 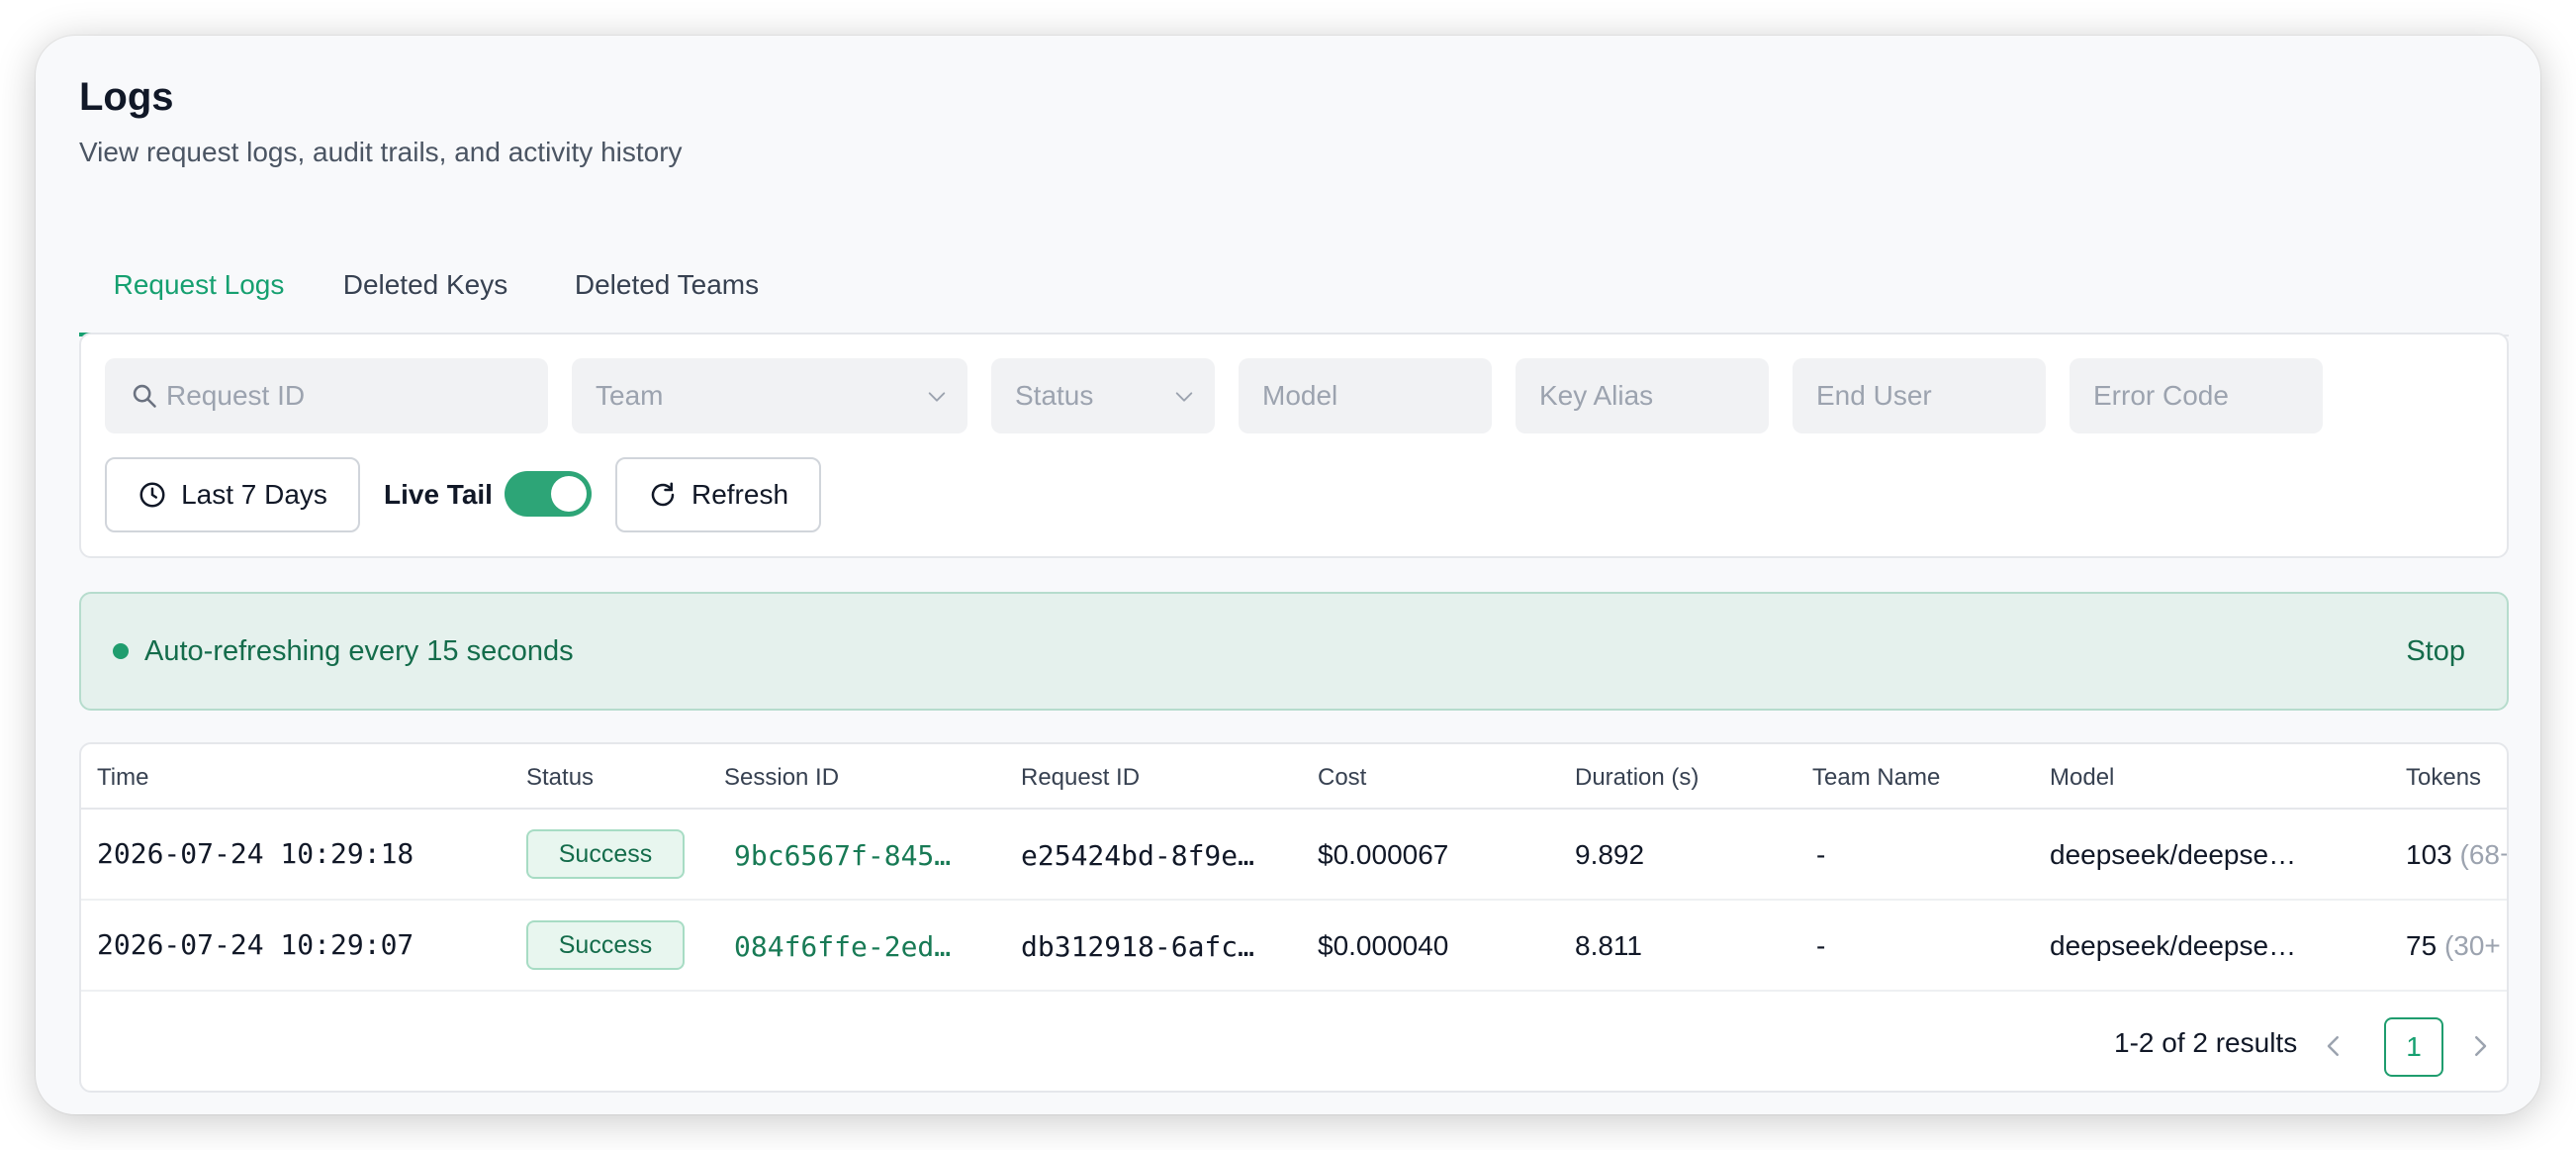 I want to click on tab-bar: Request Logs Deleted Keys Deleted Teams, so click(x=1294, y=285).